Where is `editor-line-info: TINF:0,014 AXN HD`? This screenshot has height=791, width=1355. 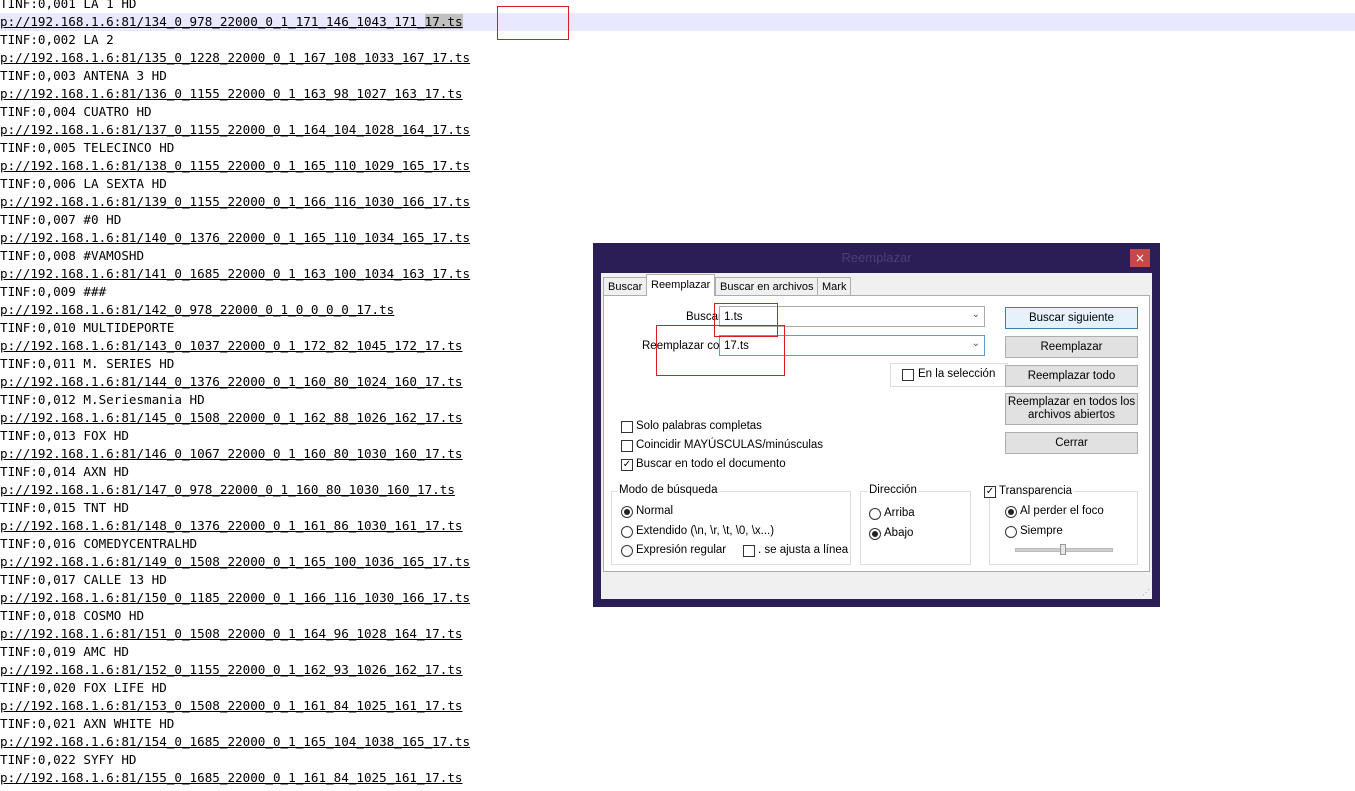 editor-line-info: TINF:0,014 AXN HD is located at coordinates (64, 471).